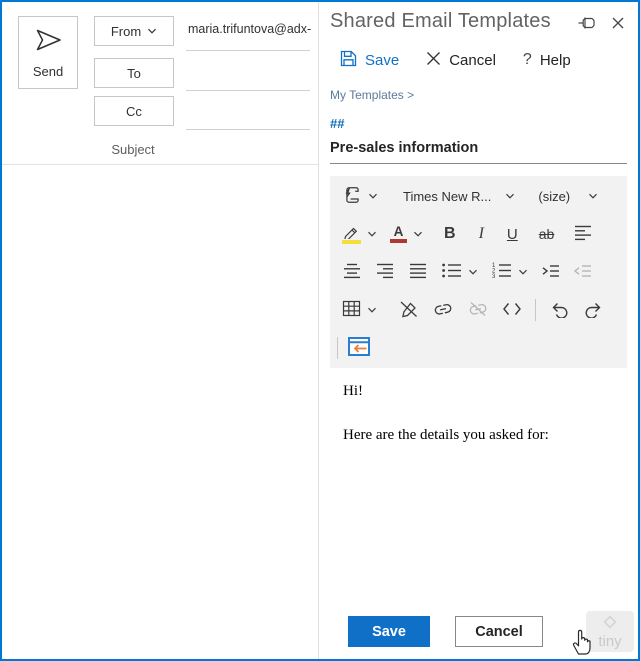  What do you see at coordinates (494, 276) in the screenshot?
I see `svg-text: 3` at bounding box center [494, 276].